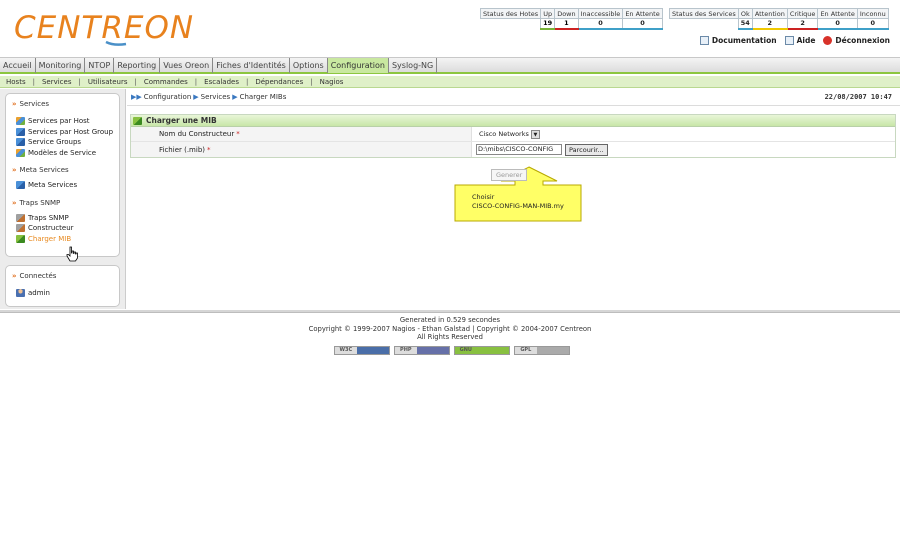 Image resolution: width=900 pixels, height=540 pixels. What do you see at coordinates (67, 132) in the screenshot?
I see `sidebar-item-services-par-host-group: Services par Host Group` at bounding box center [67, 132].